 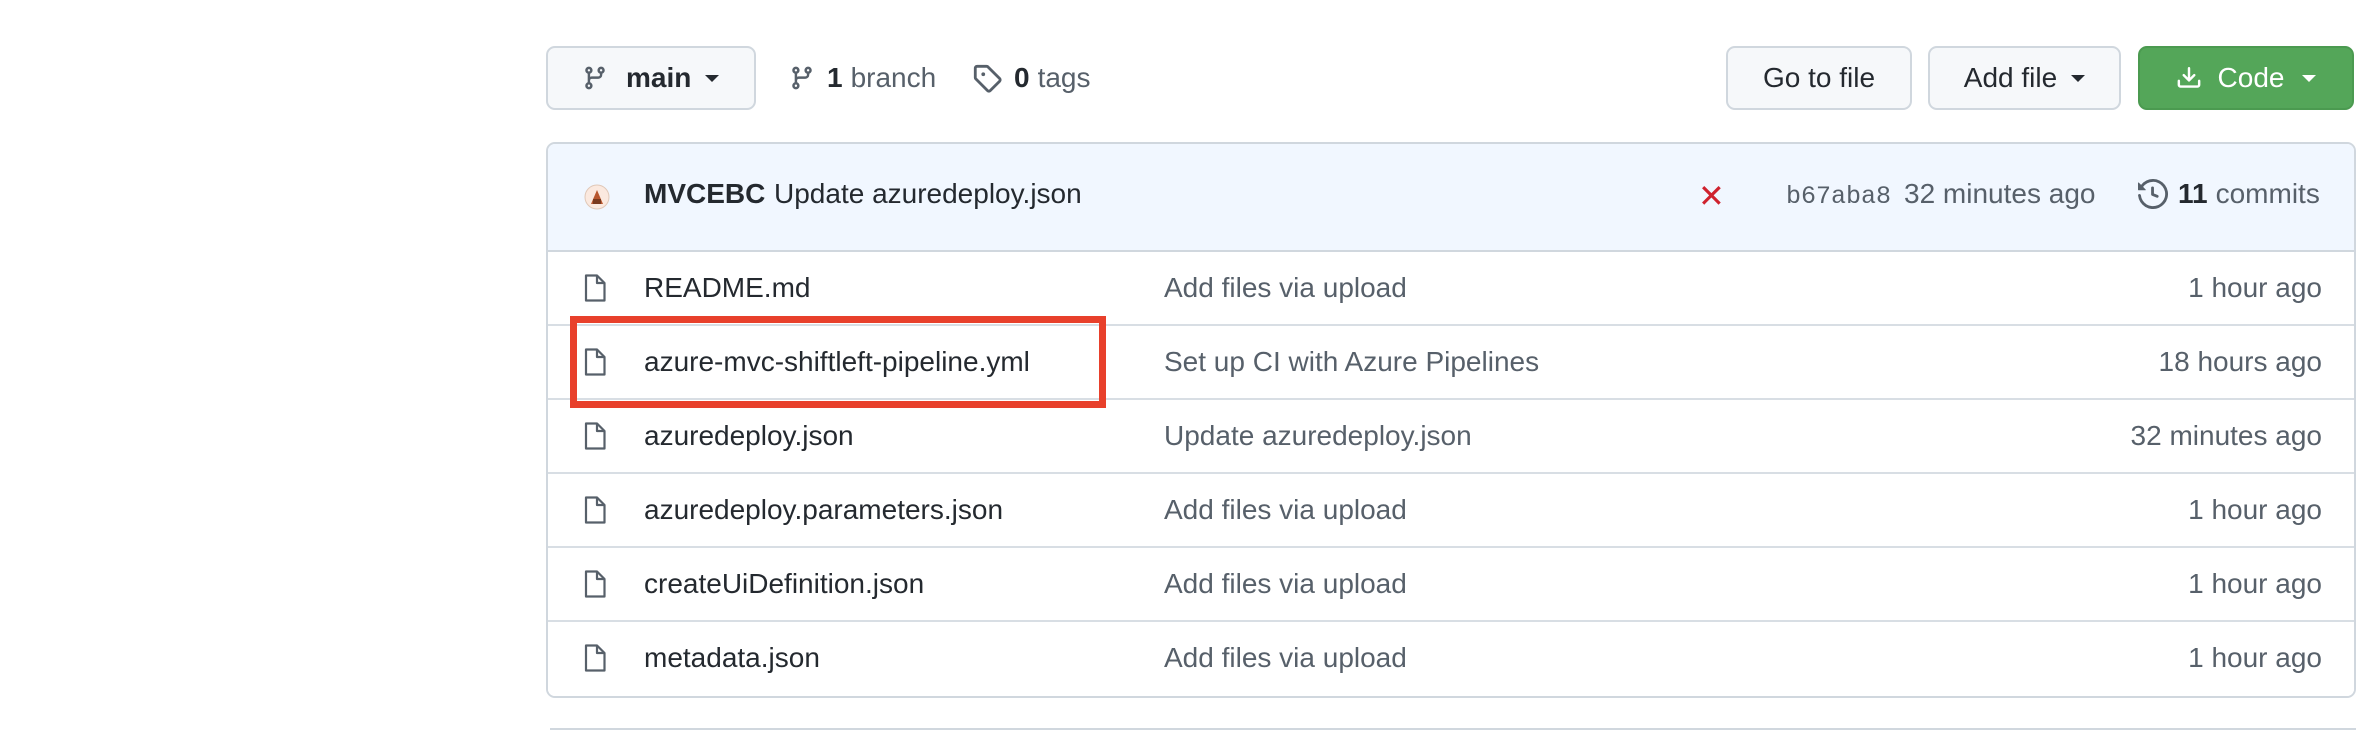 What do you see at coordinates (749, 436) in the screenshot?
I see `file-name: azuredeploy.json` at bounding box center [749, 436].